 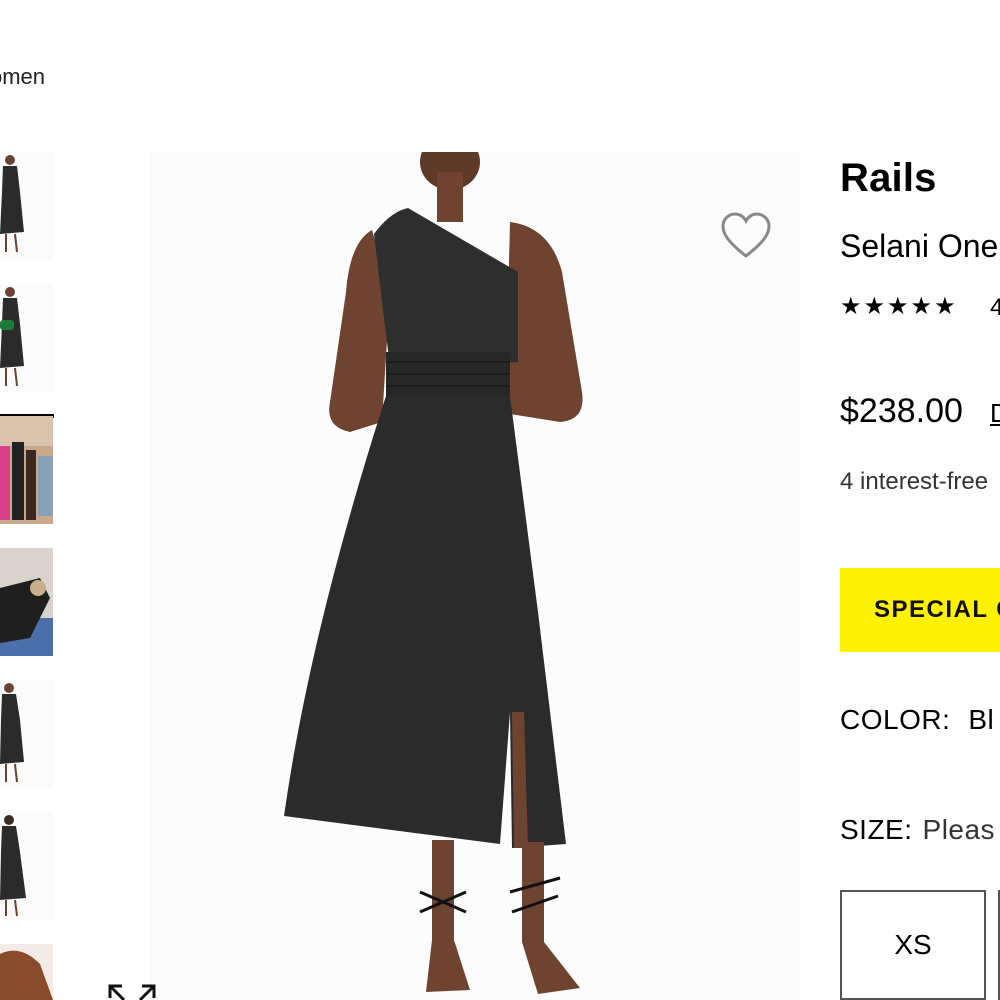 I want to click on size-label: SIZE:, so click(x=876, y=829).